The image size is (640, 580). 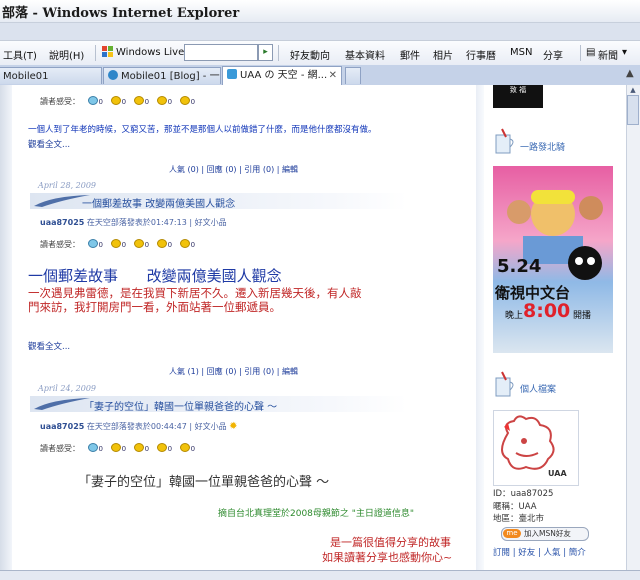 I want to click on profile-avatar: UAA, so click(x=536, y=448).